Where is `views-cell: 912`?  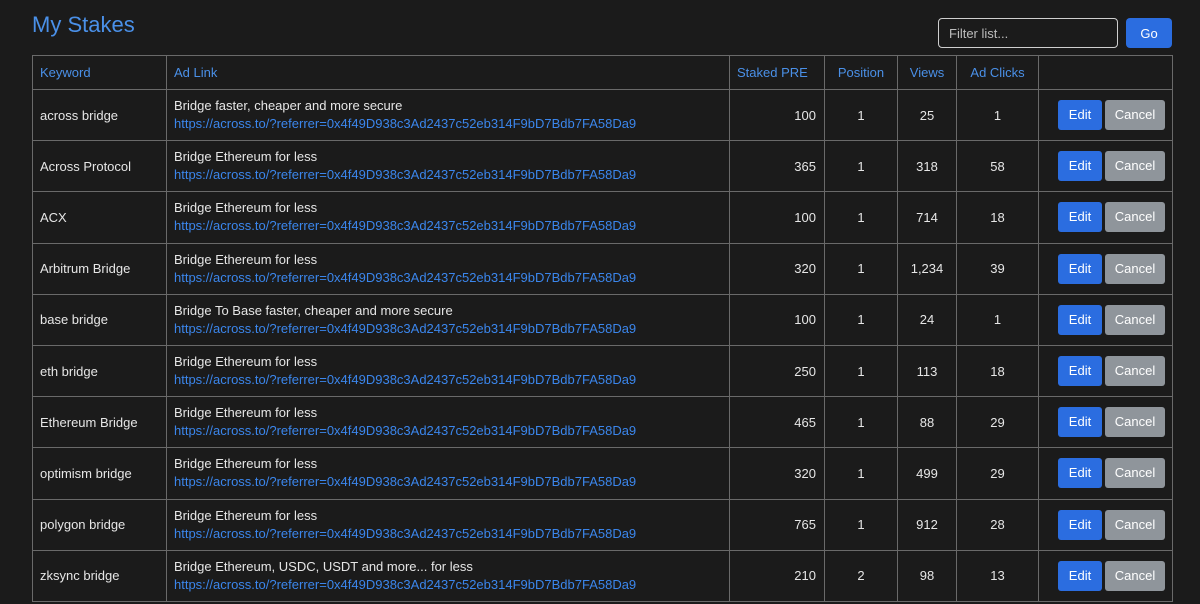 views-cell: 912 is located at coordinates (927, 524).